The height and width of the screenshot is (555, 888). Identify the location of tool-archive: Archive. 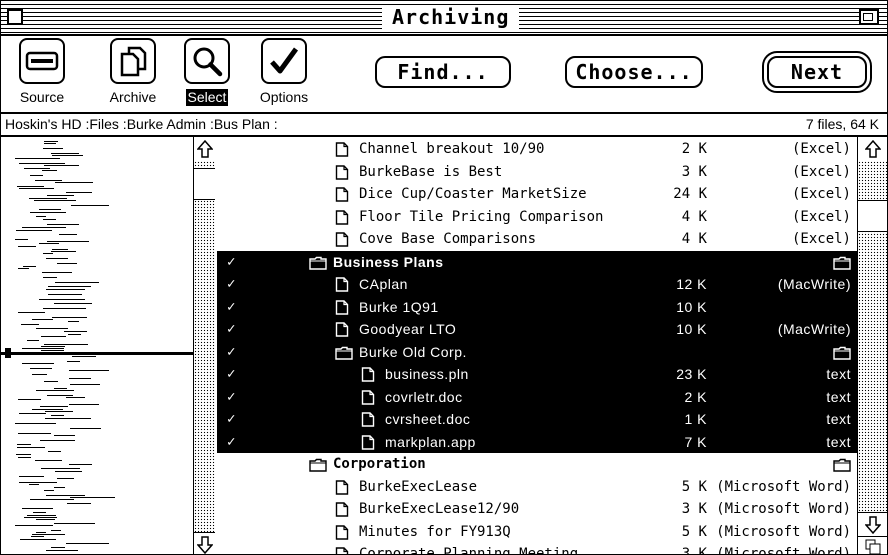
(133, 72).